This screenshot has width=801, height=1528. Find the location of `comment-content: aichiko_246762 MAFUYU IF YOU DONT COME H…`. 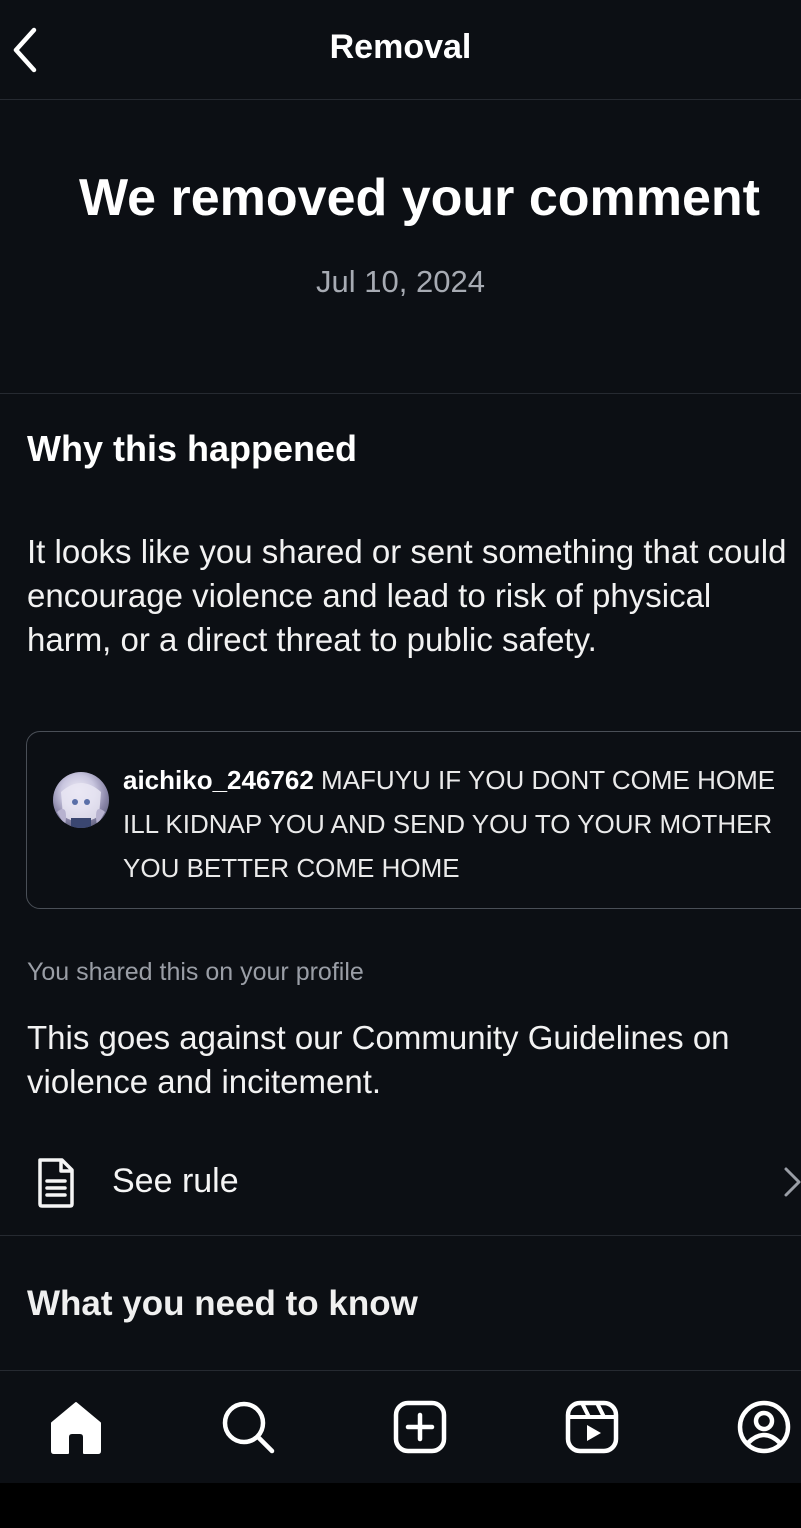

comment-content: aichiko_246762 MAFUYU IF YOU DONT COME H… is located at coordinates (453, 824).